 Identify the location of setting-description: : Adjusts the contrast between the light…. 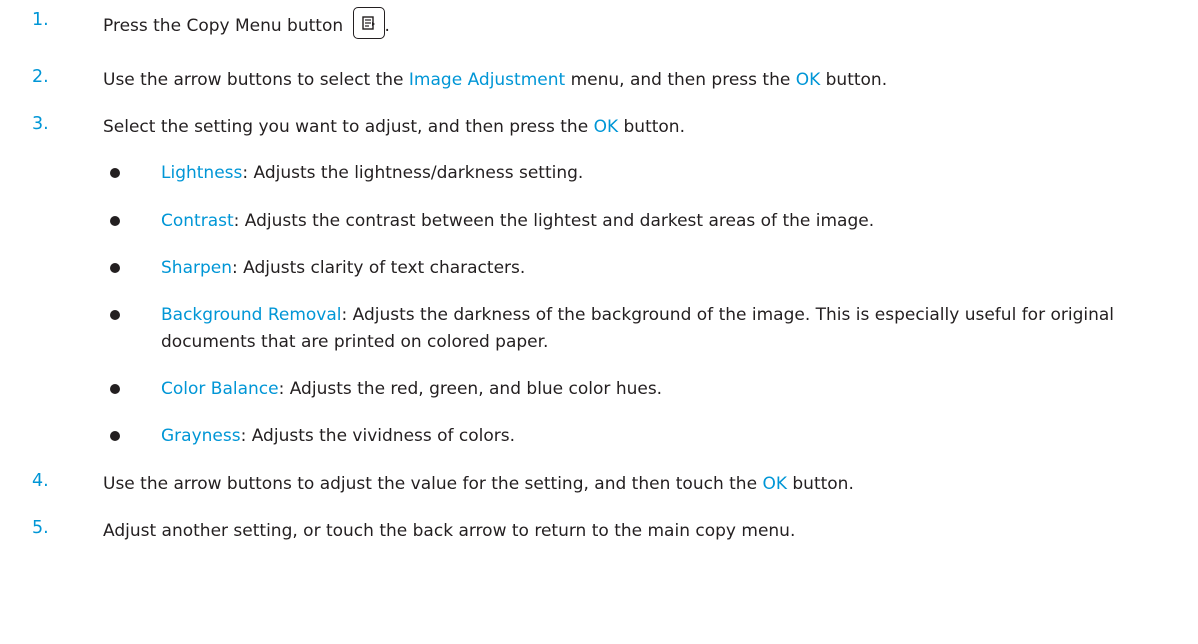
(554, 221).